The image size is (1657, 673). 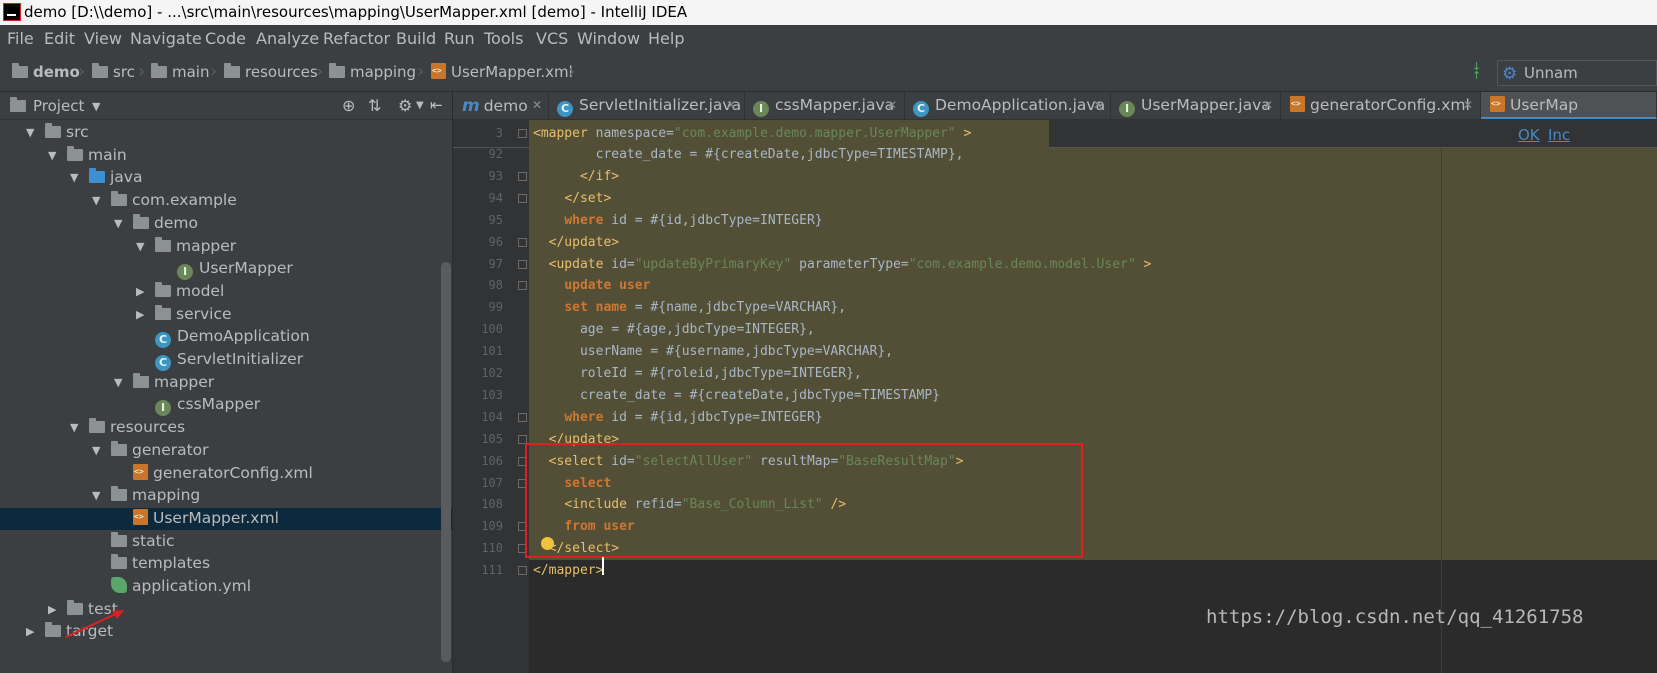 I want to click on gear-icon: ⚙, so click(x=405, y=105).